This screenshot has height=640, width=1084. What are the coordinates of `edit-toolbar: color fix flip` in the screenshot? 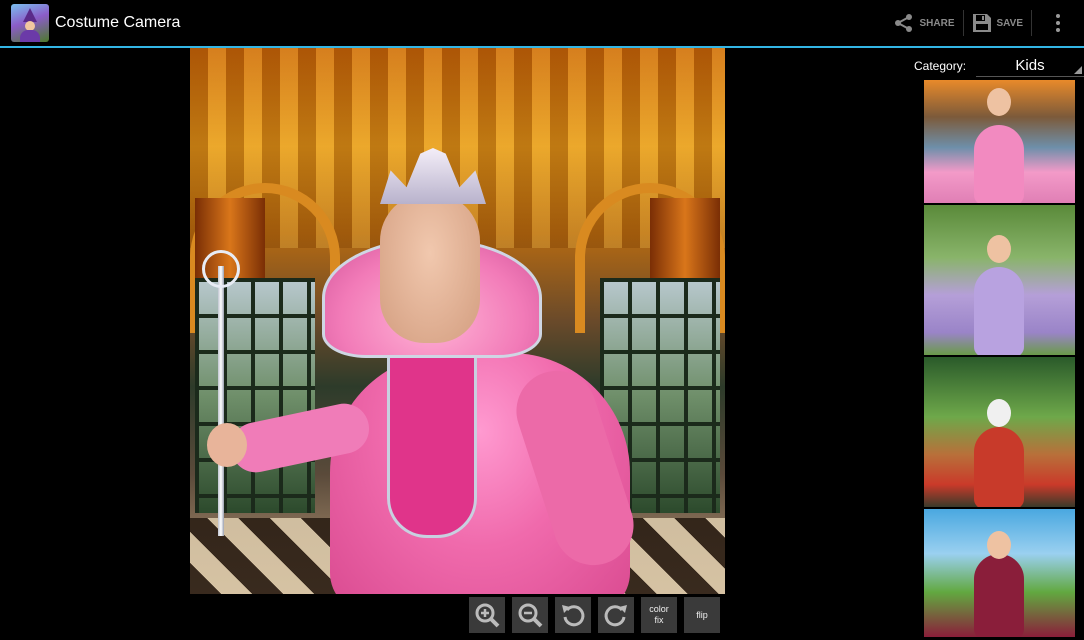 It's located at (594, 615).